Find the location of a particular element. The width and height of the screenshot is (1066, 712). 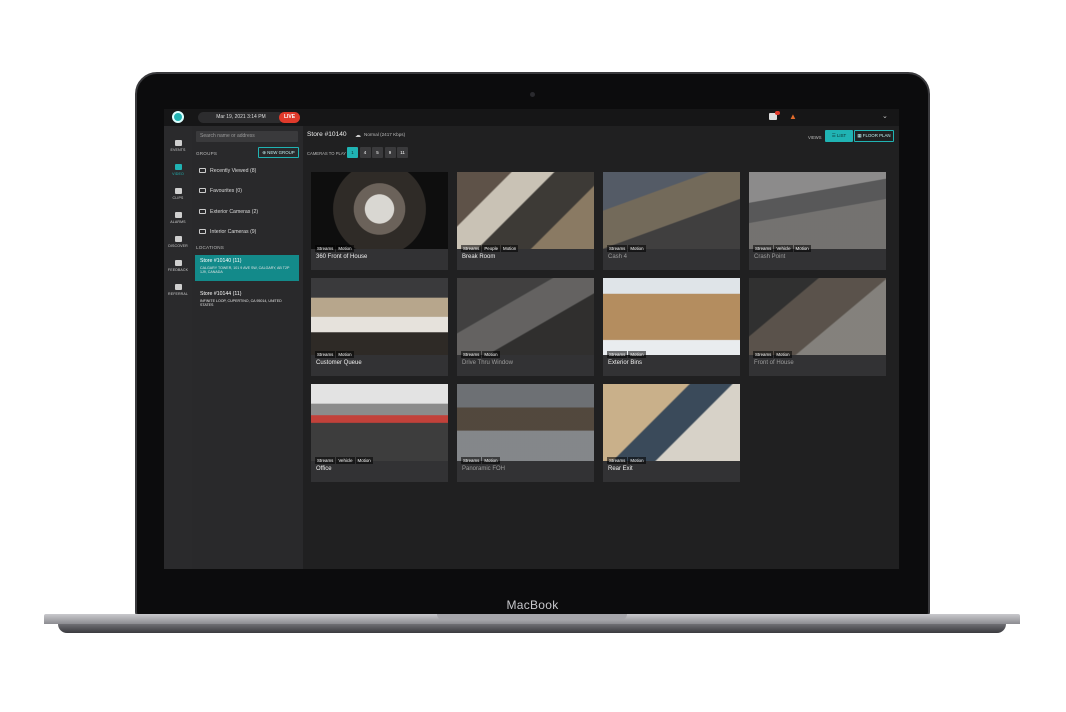

cameras-to-play-option: 4 is located at coordinates (365, 152).